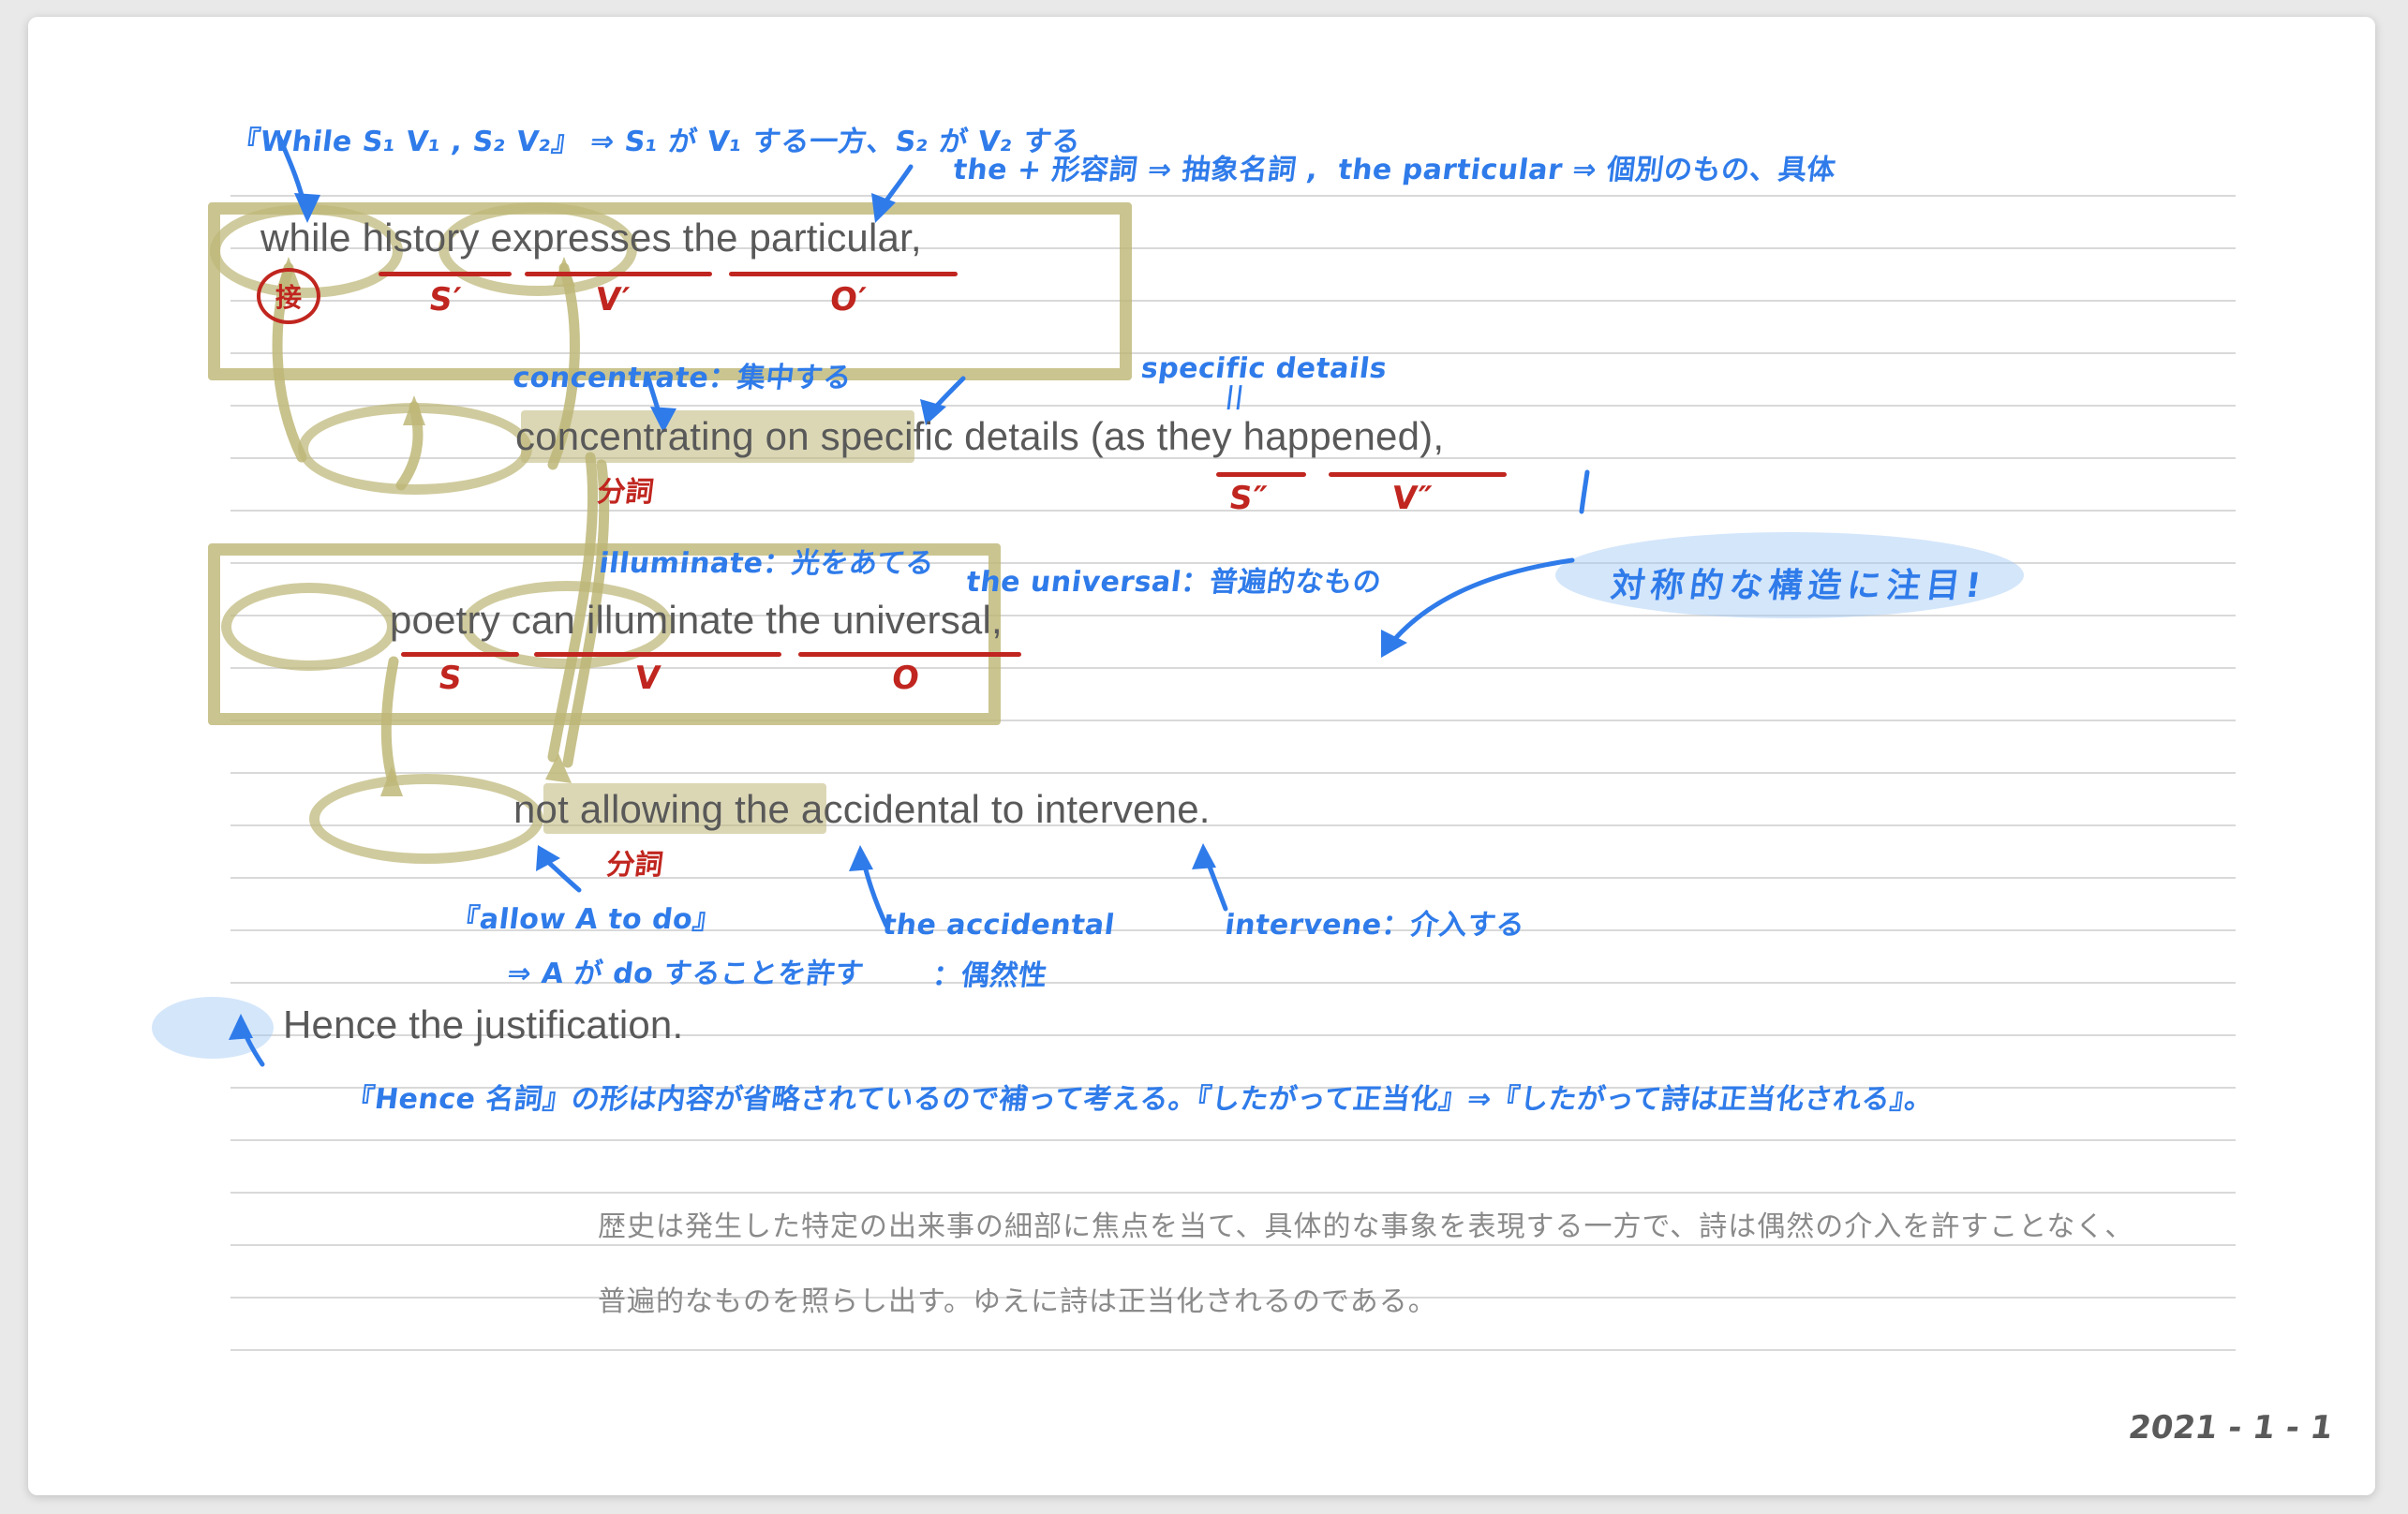  Describe the element at coordinates (1018, 1302) in the screenshot. I see `translation-line-2: 普遍的なものを照らし出す。ゆえに詩は正当化されるのである。` at that location.